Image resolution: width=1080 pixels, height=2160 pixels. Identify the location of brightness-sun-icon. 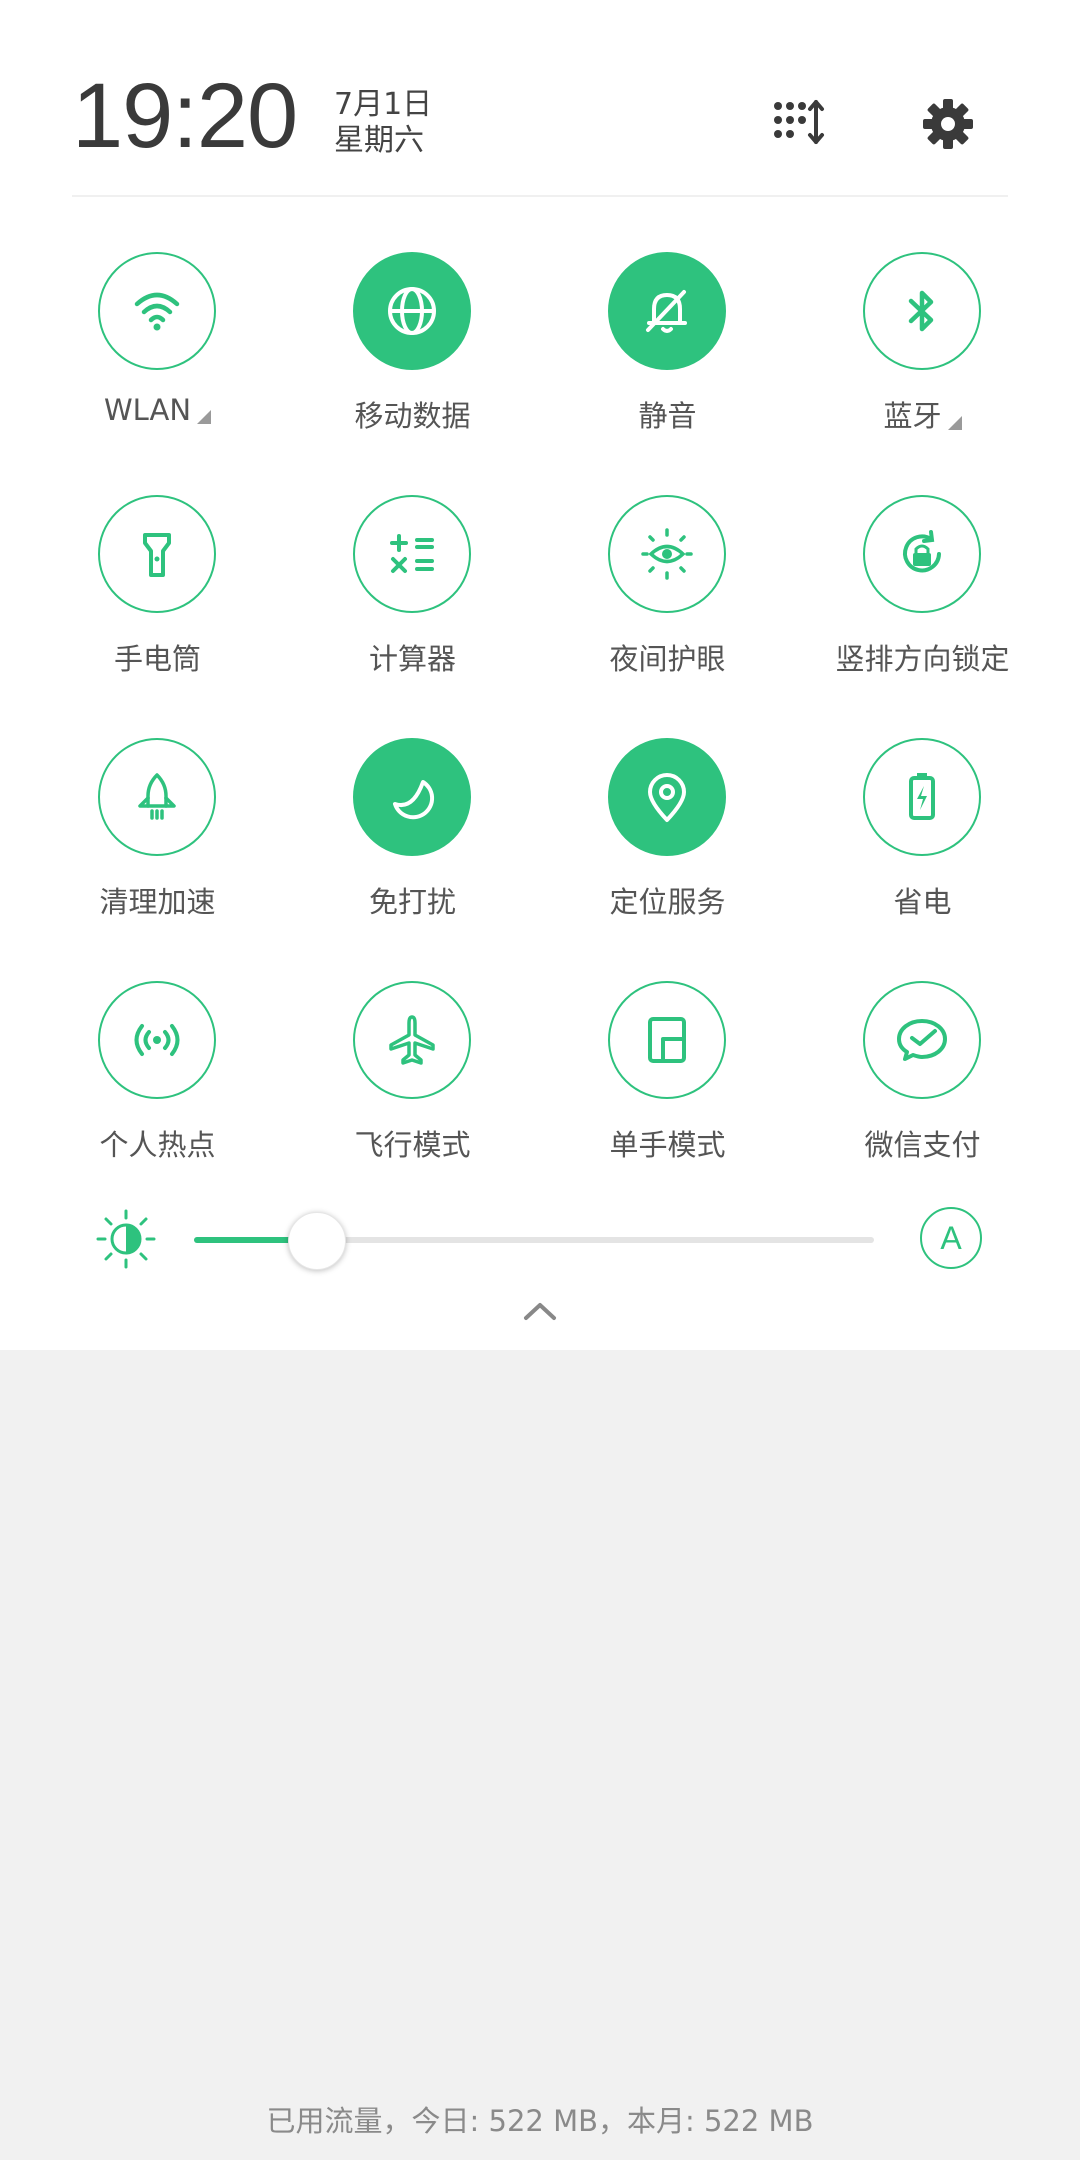
(126, 1239).